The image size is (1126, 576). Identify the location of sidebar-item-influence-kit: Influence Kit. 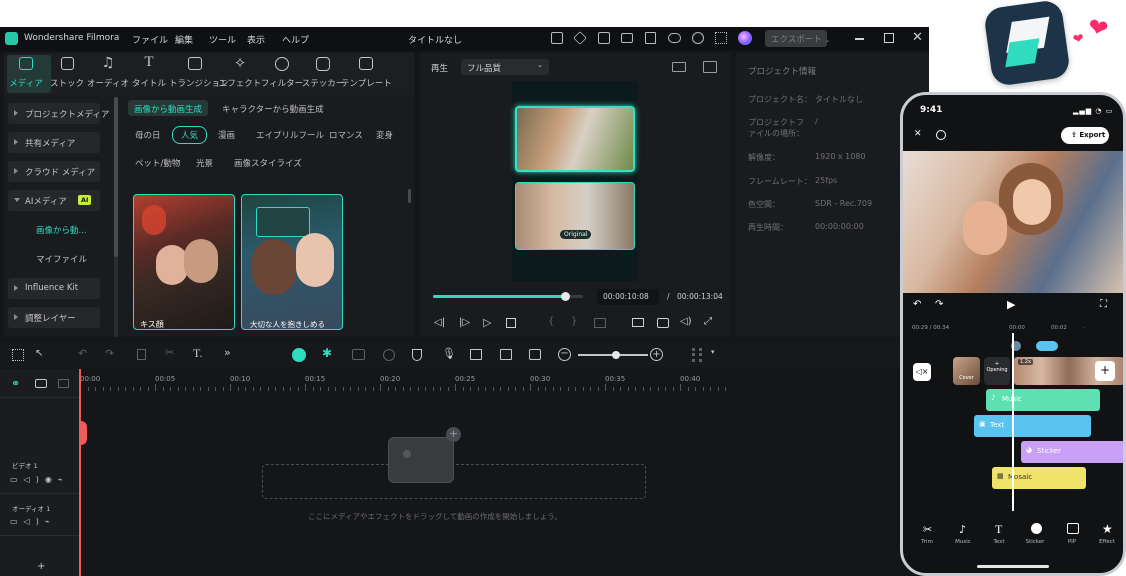
(54, 288).